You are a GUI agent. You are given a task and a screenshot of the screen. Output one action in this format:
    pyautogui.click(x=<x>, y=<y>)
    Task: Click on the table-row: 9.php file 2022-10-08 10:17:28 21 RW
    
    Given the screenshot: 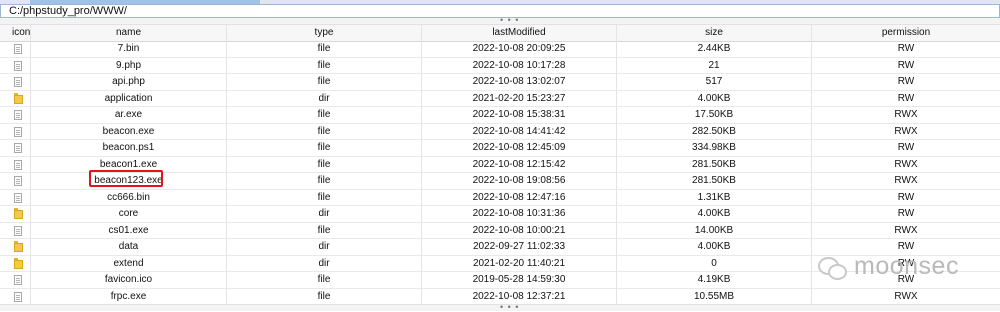 What is the action you would take?
    pyautogui.click(x=500, y=65)
    